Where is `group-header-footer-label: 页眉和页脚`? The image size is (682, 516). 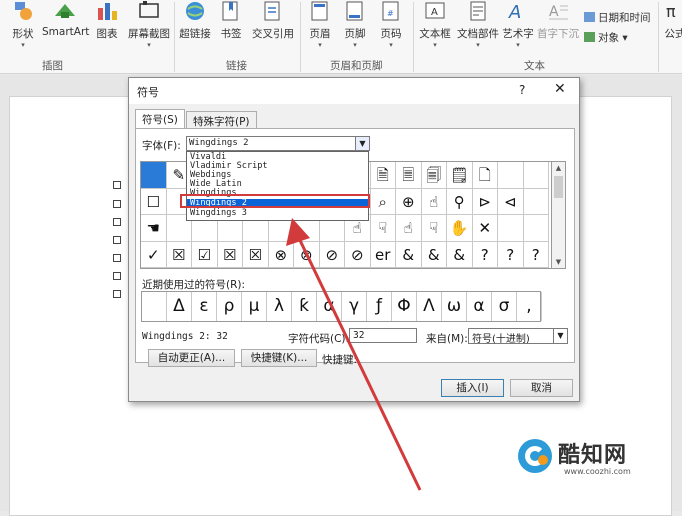
group-header-footer-label: 页眉和页脚 is located at coordinates (356, 66).